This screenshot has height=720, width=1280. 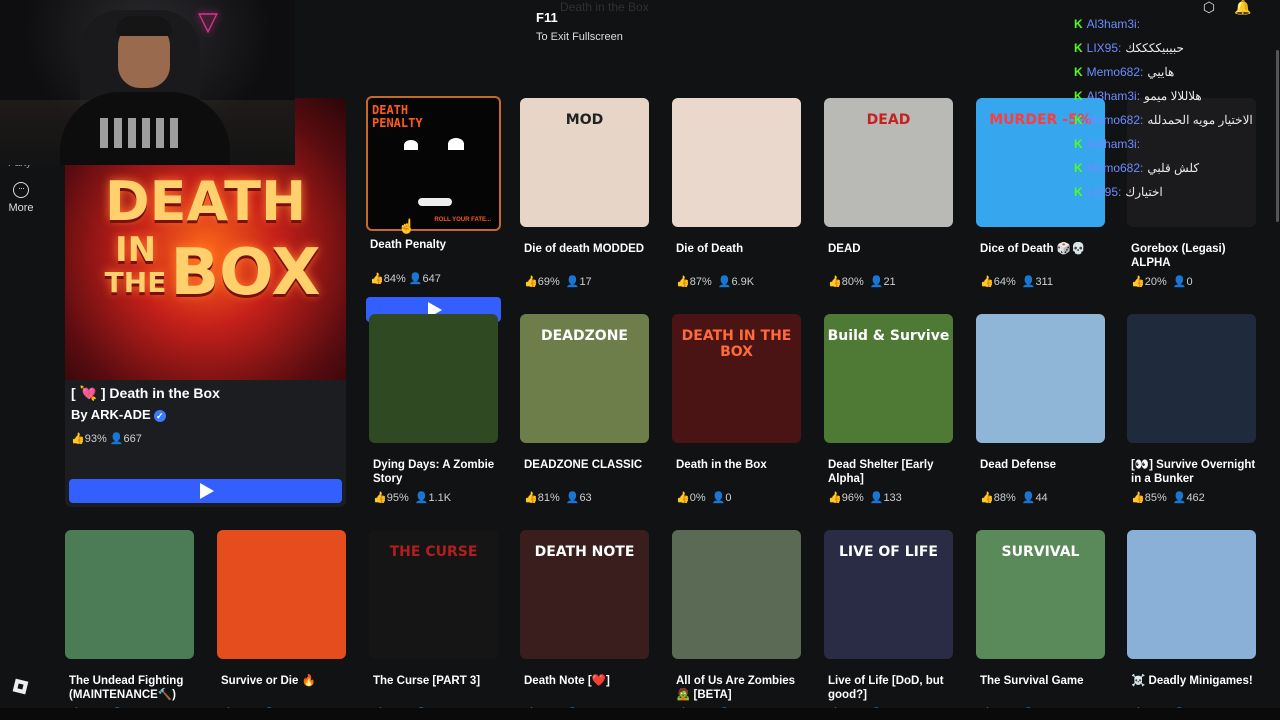 I want to click on game-card: Die of Death 👍87% 👤6.9K, so click(x=736, y=193).